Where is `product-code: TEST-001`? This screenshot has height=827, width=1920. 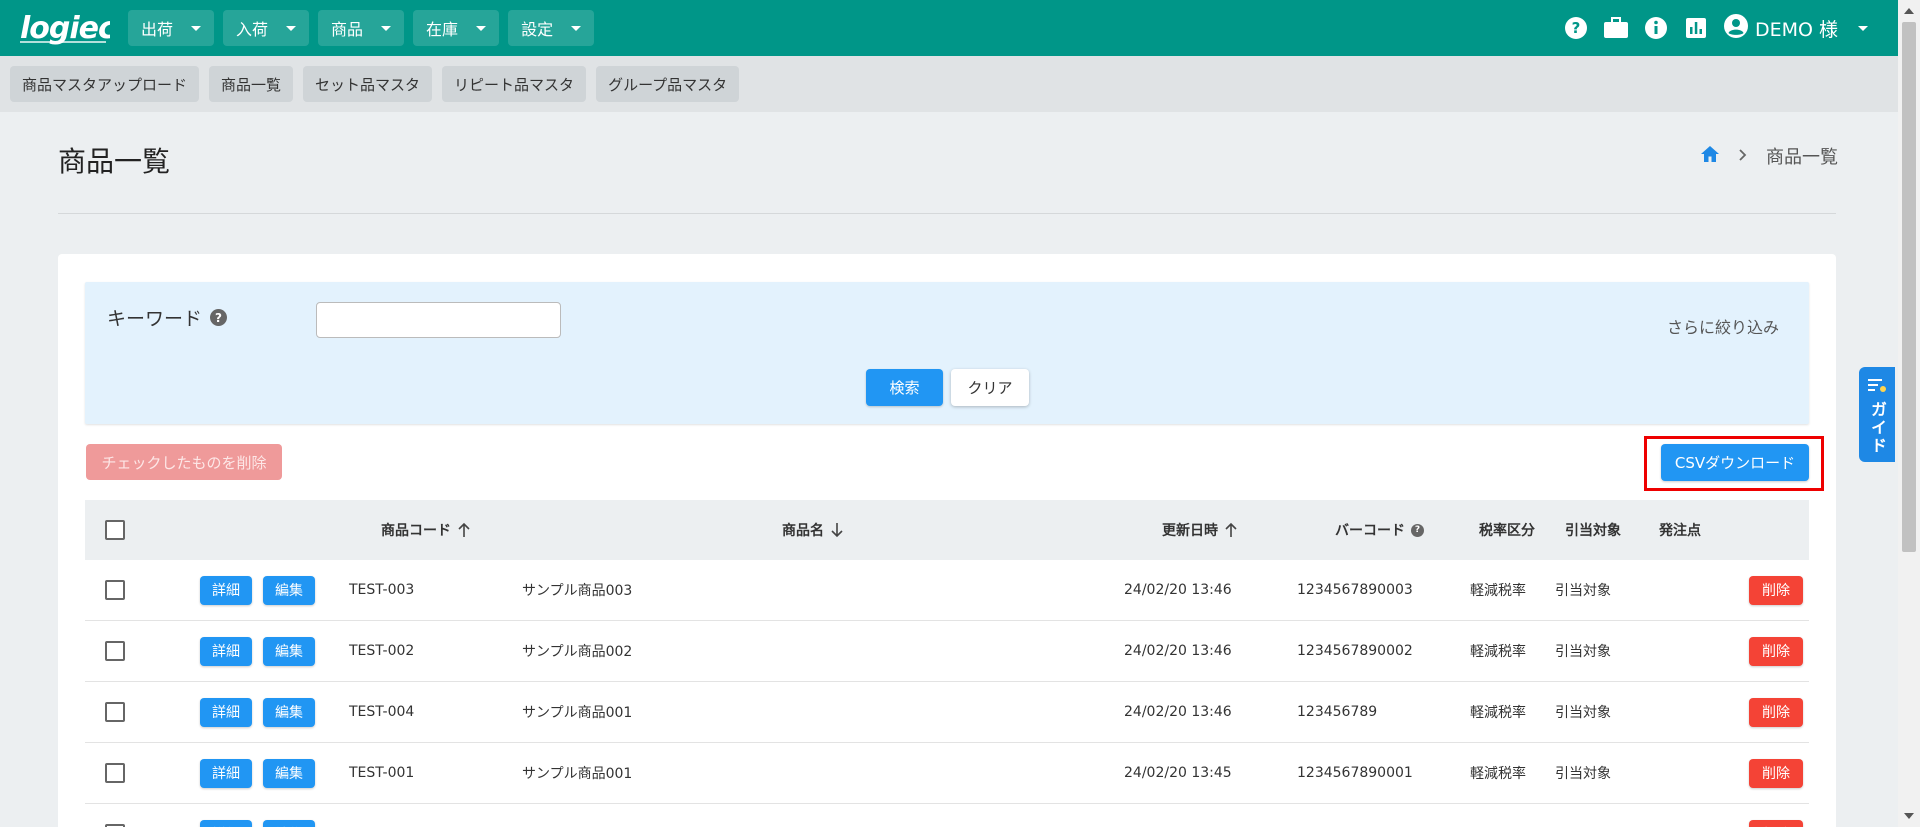 product-code: TEST-001 is located at coordinates (382, 773).